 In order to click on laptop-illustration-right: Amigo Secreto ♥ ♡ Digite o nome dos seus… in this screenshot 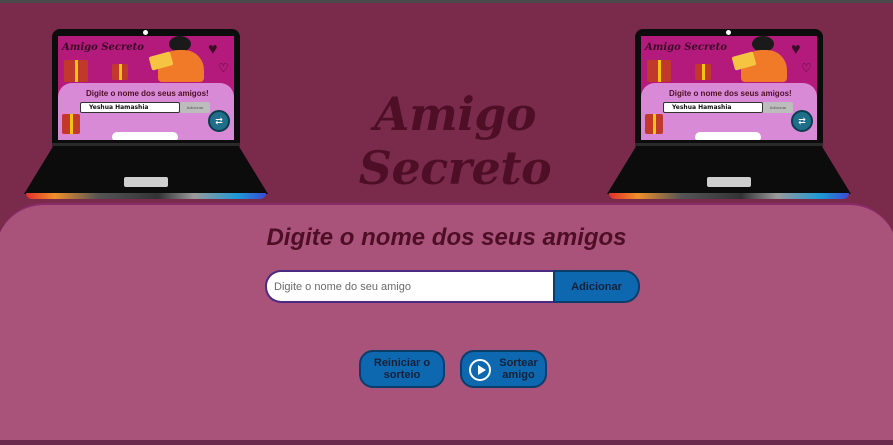, I will do `click(729, 115)`.